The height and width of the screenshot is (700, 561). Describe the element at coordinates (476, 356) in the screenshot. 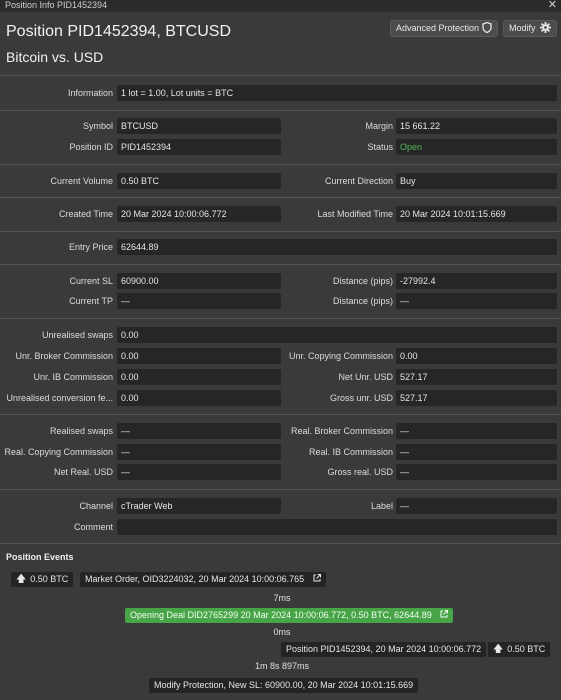

I see `unr-copying-commission-value: 0.00` at that location.